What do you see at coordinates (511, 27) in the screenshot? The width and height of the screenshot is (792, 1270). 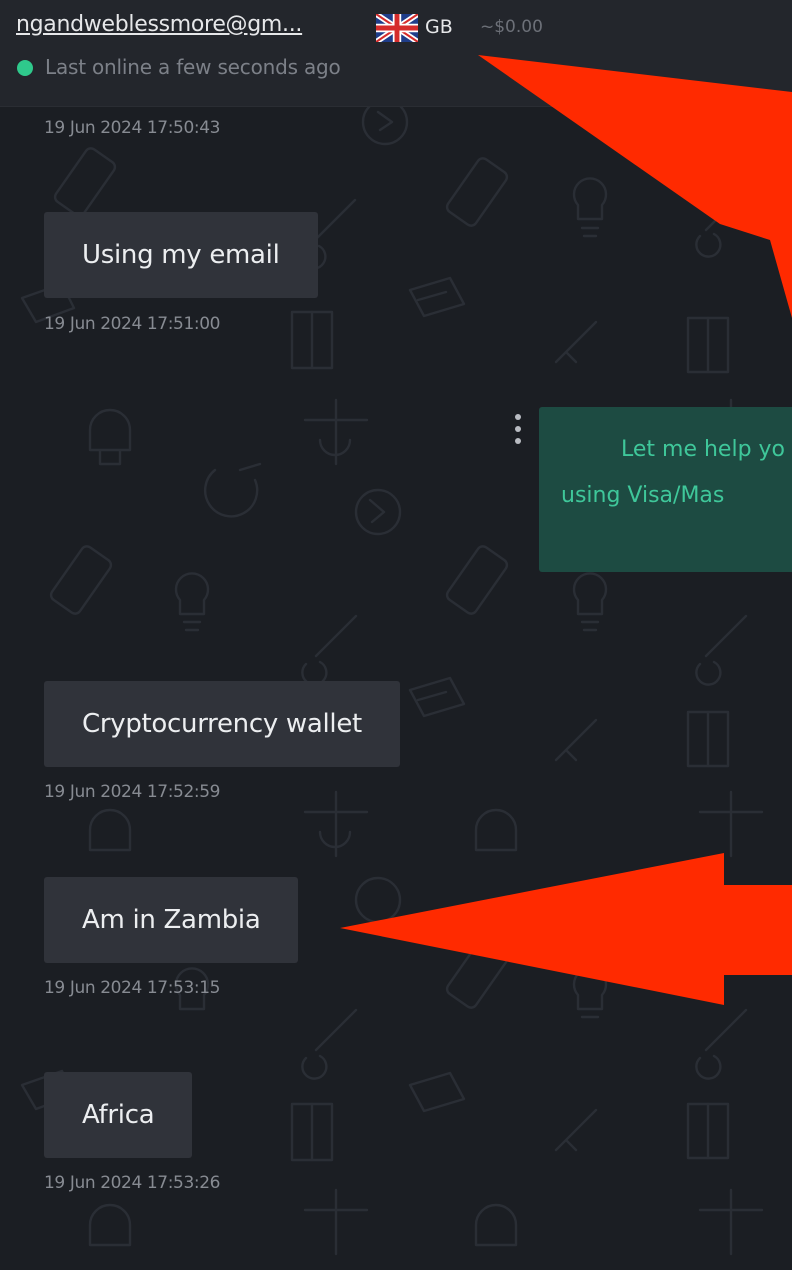 I see `contact-balance: ~$0.00` at bounding box center [511, 27].